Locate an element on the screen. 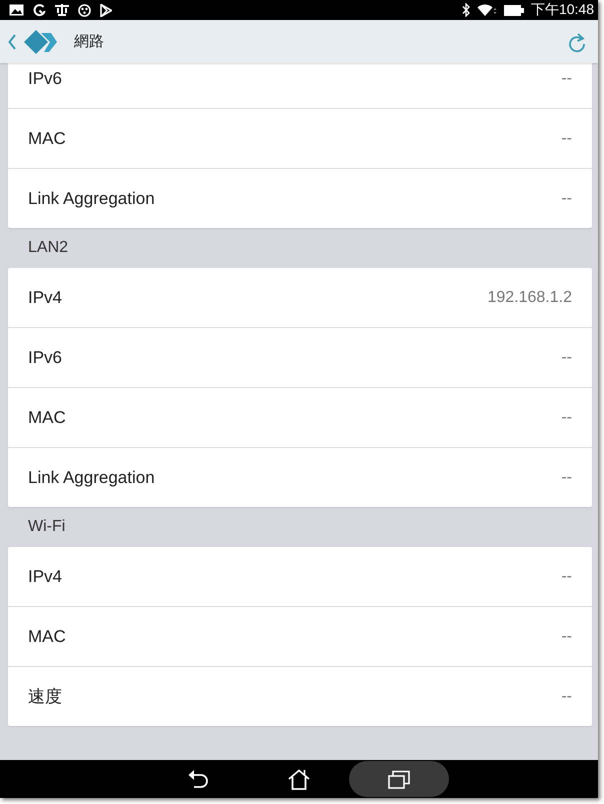 Image resolution: width=604 pixels, height=804 pixels. recents-nav-button is located at coordinates (399, 779).